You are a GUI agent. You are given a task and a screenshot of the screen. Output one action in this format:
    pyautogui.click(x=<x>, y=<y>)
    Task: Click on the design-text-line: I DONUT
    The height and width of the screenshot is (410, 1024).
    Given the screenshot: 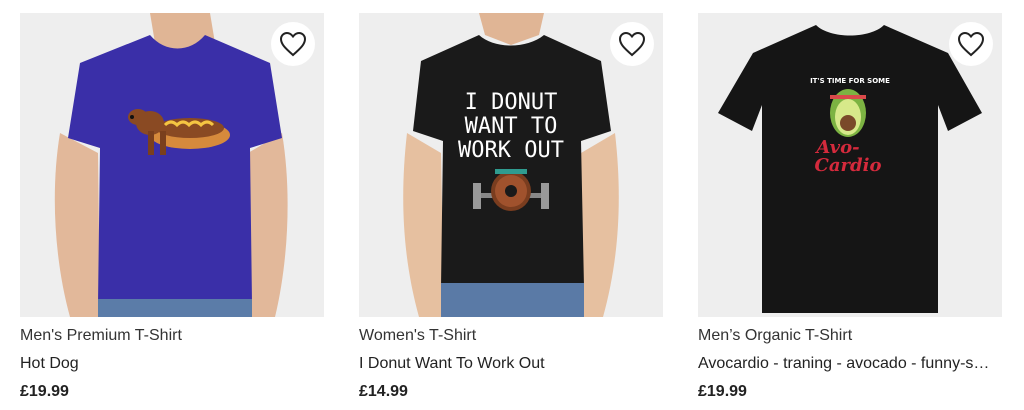 What is the action you would take?
    pyautogui.click(x=511, y=102)
    